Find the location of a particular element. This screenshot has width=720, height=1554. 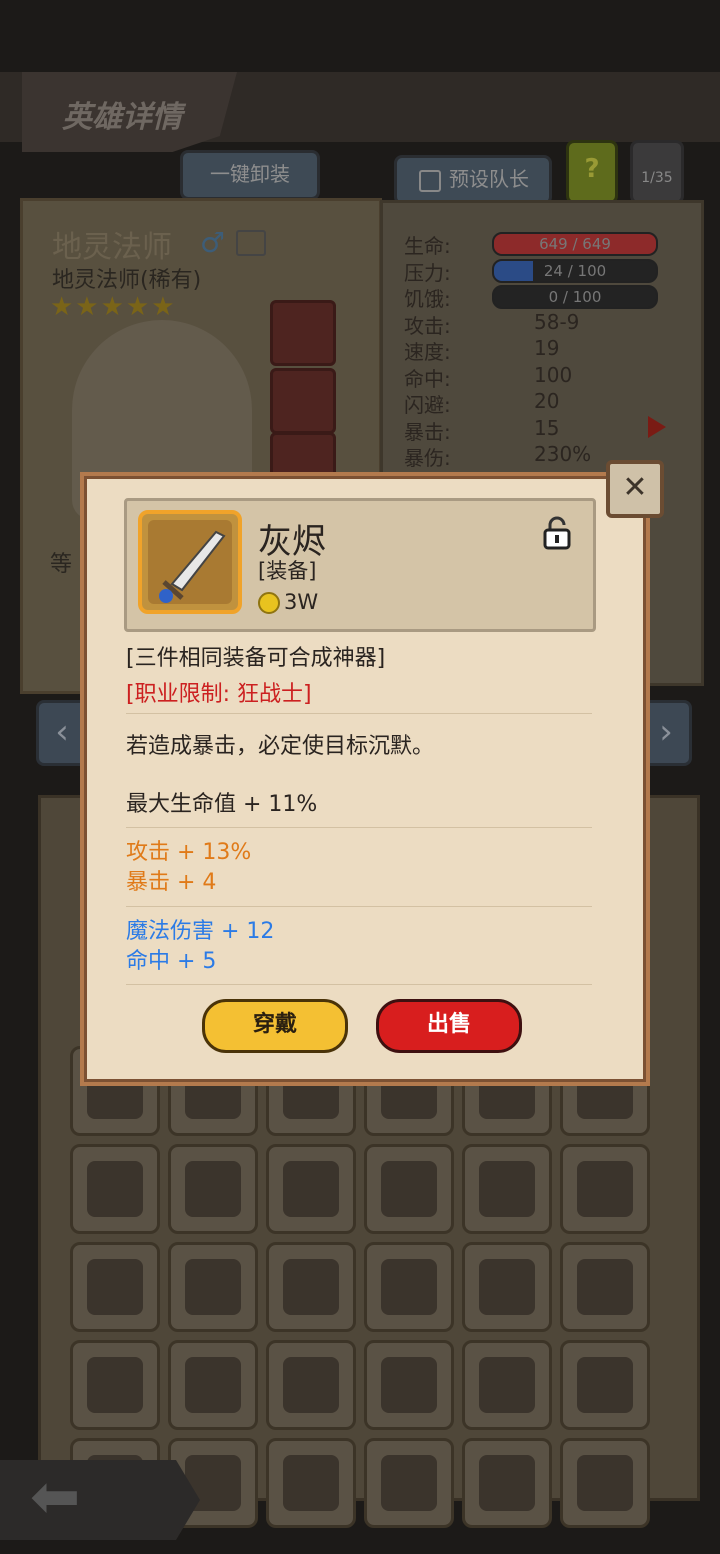

unlocked-icon is located at coordinates (557, 533).